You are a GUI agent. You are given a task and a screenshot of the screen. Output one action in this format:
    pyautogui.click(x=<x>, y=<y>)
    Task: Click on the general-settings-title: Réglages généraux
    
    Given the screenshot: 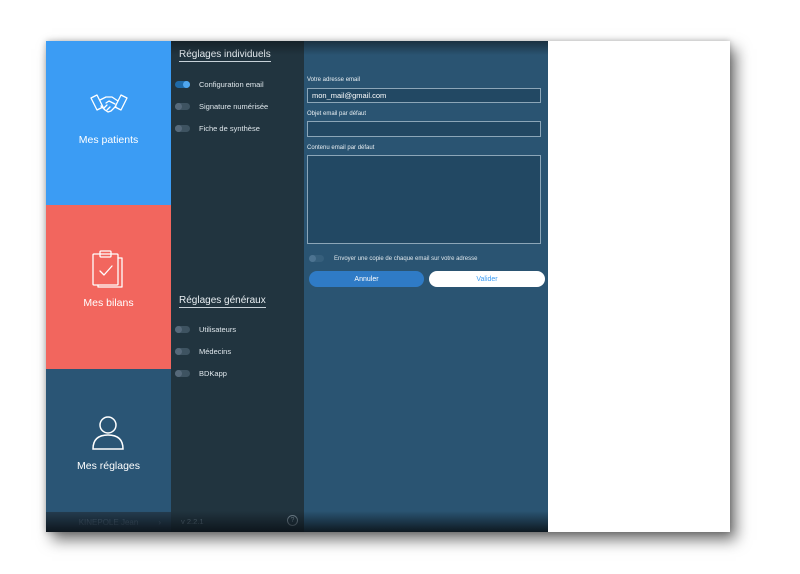 What is the action you would take?
    pyautogui.click(x=222, y=301)
    